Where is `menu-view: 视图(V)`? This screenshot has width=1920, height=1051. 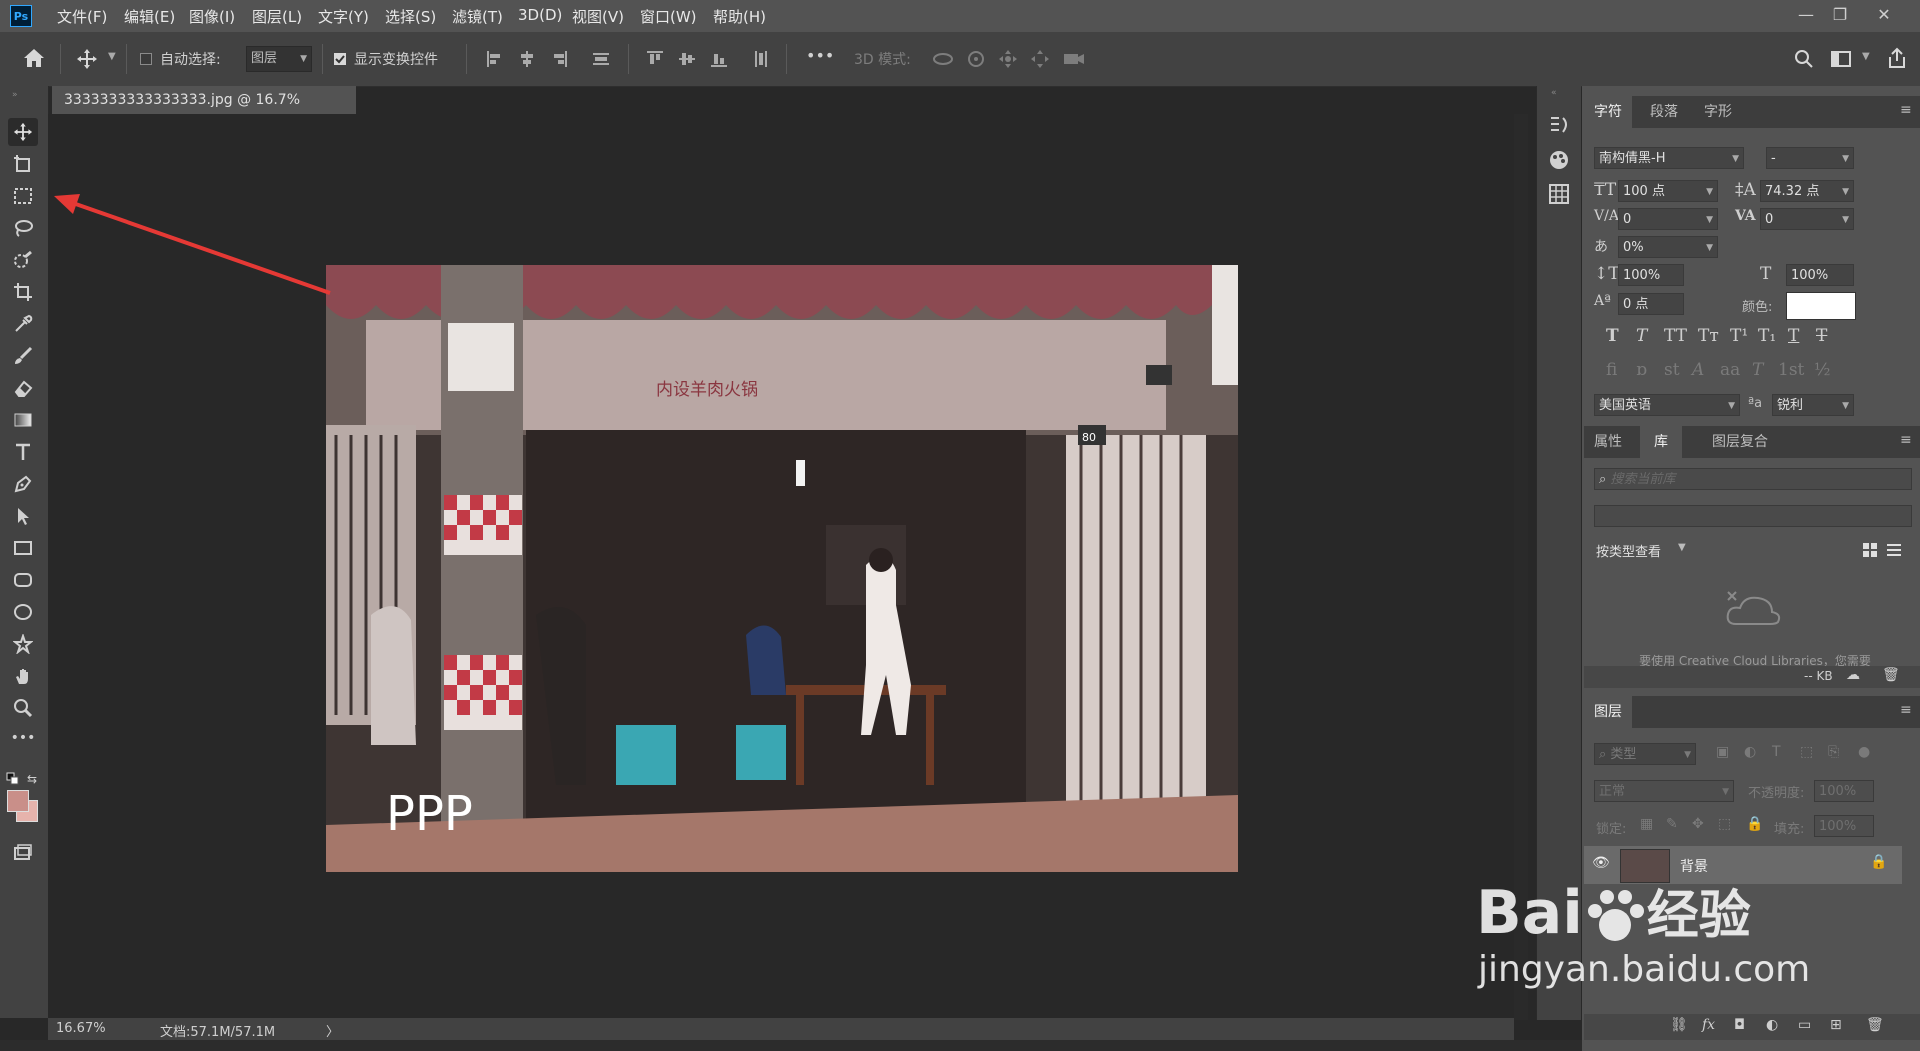
menu-view: 视图(V) is located at coordinates (598, 16).